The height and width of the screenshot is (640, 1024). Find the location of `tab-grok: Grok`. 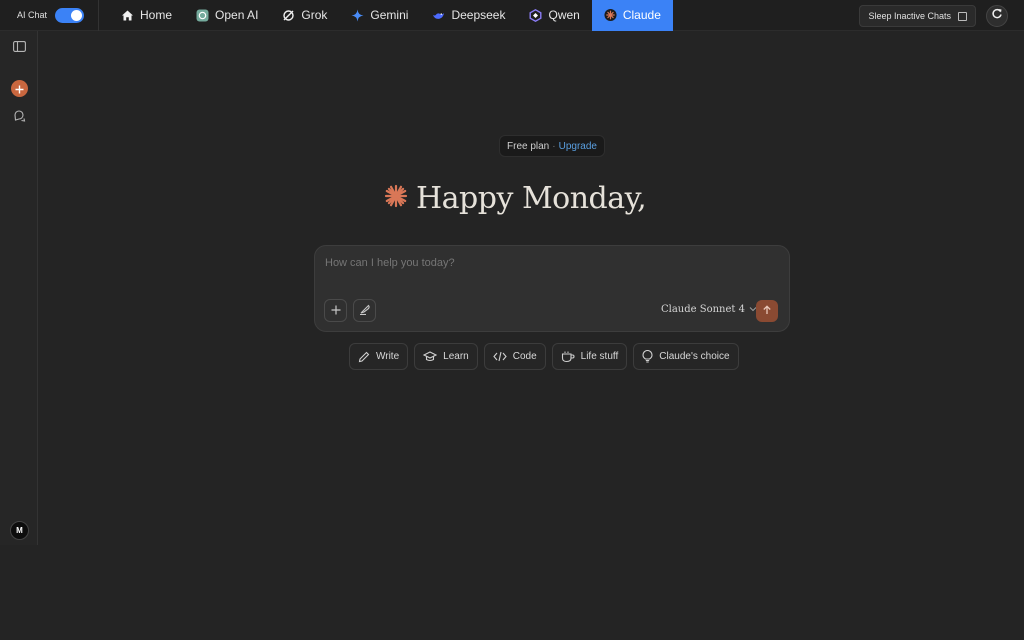

tab-grok: Grok is located at coordinates (304, 15).